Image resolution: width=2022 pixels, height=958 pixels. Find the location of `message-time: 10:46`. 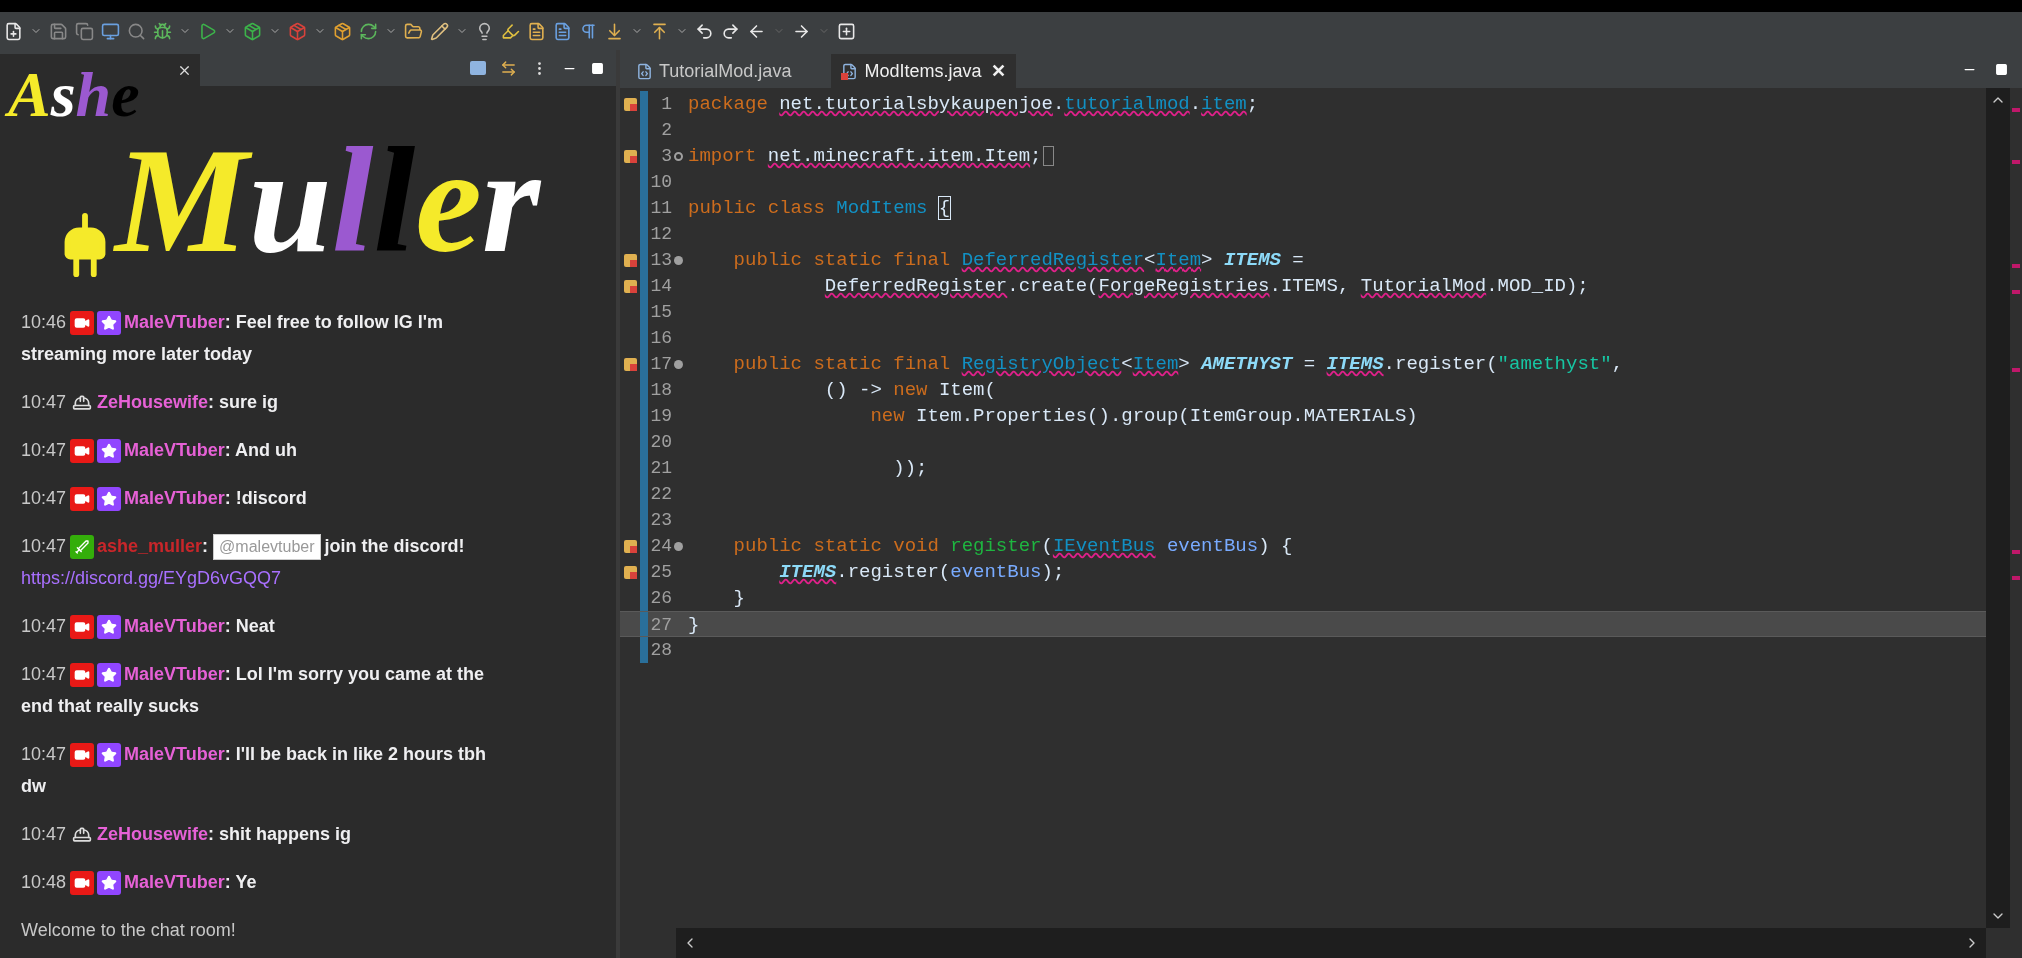

message-time: 10:46 is located at coordinates (44, 322).